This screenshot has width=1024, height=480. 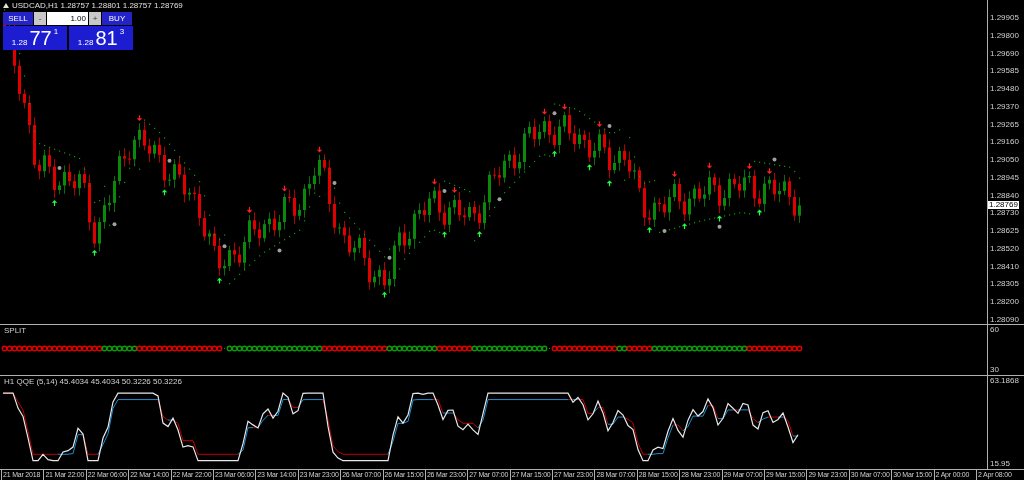 I want to click on price-label: 1.29370, so click(x=1004, y=106).